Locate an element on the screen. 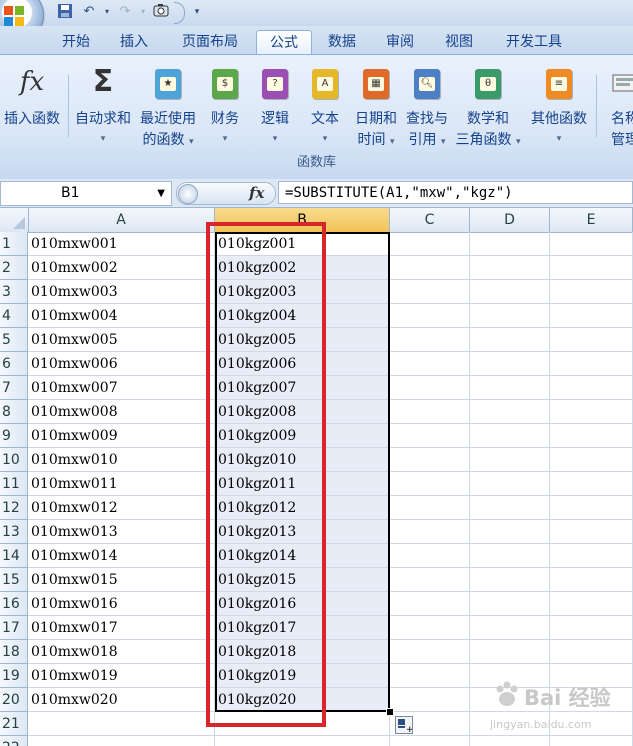 This screenshot has height=746, width=633. row-header: 21 is located at coordinates (14, 724).